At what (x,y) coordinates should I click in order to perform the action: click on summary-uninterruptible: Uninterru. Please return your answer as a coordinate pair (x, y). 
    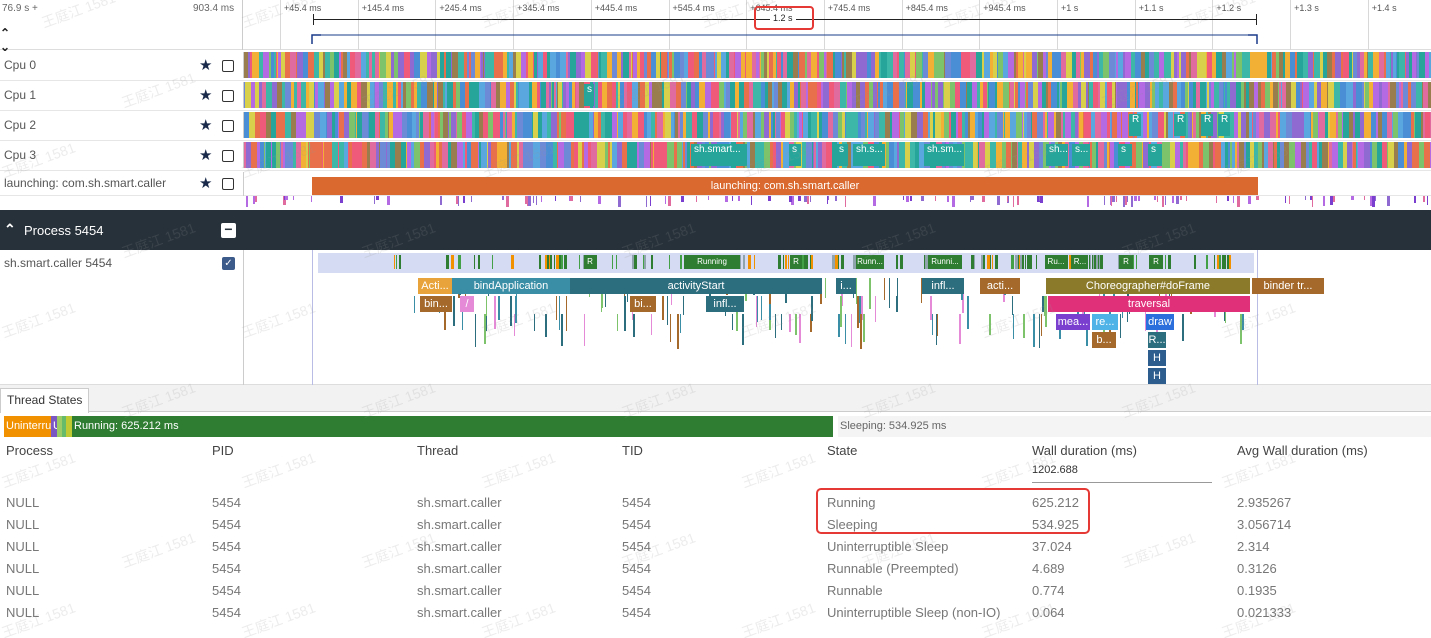
    Looking at the image, I should click on (27, 426).